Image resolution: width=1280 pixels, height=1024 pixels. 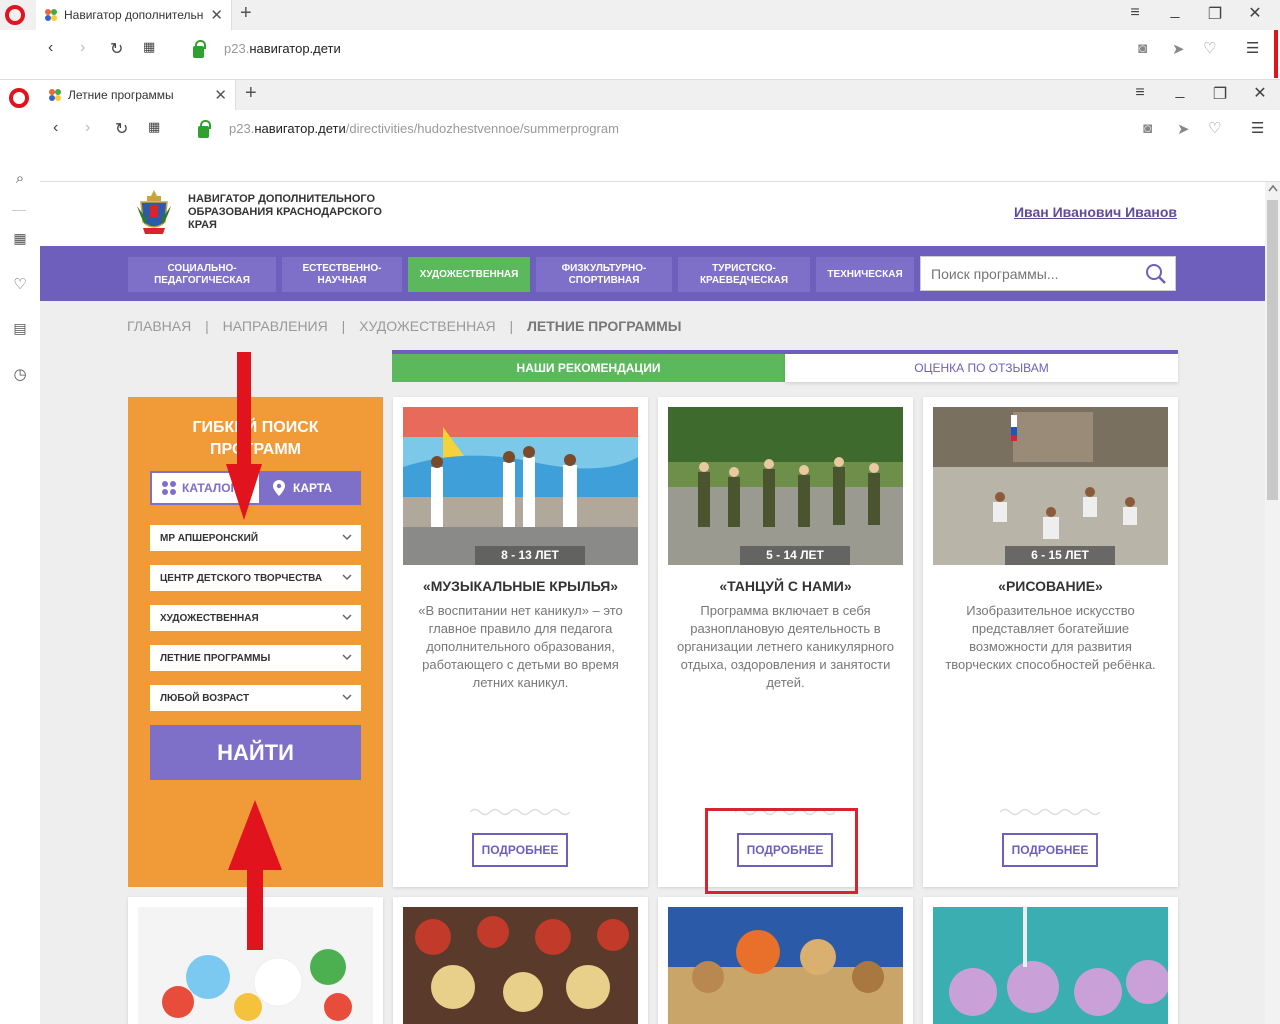 I want to click on speed-dial-sidebar-icon: ▦, so click(x=20, y=240).